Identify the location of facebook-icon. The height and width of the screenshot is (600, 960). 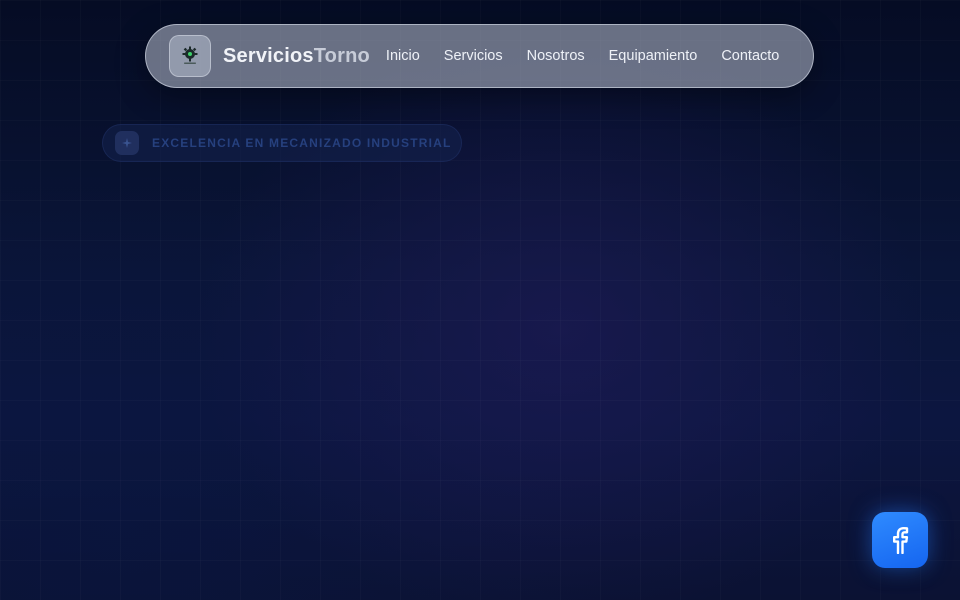
(901, 540).